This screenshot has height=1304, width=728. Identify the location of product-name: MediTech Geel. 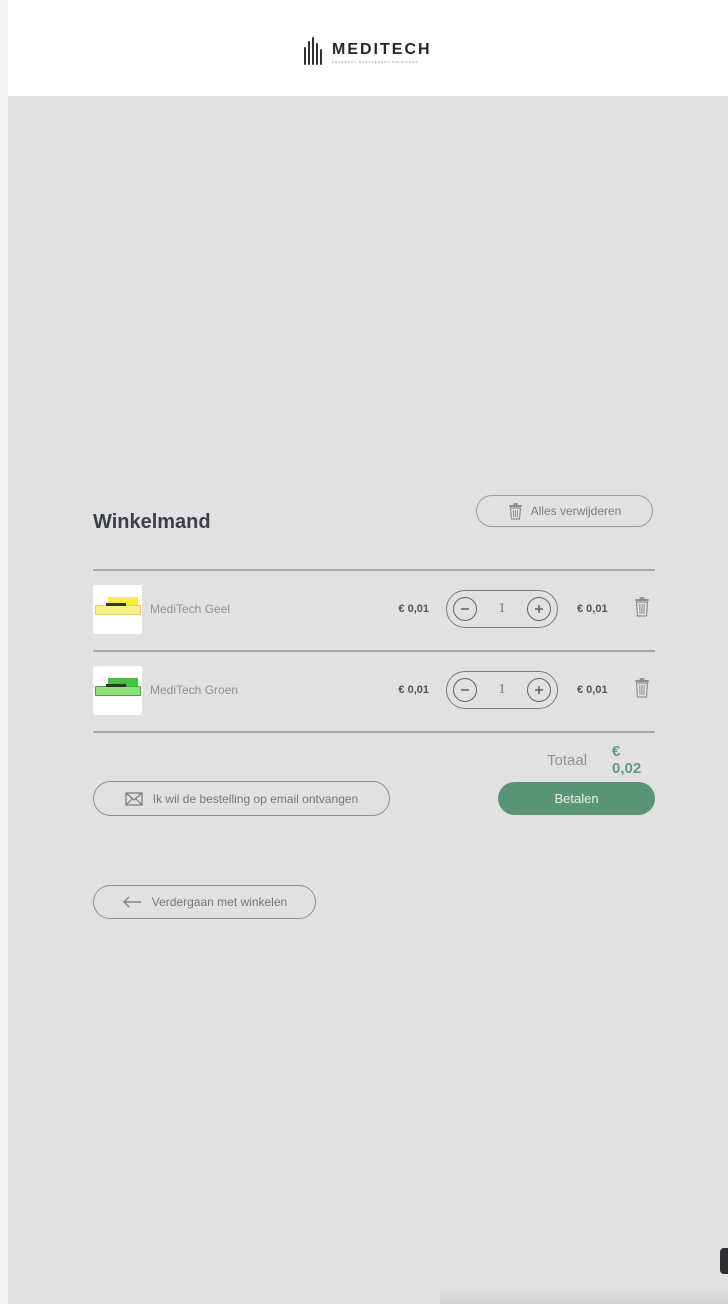
(190, 609).